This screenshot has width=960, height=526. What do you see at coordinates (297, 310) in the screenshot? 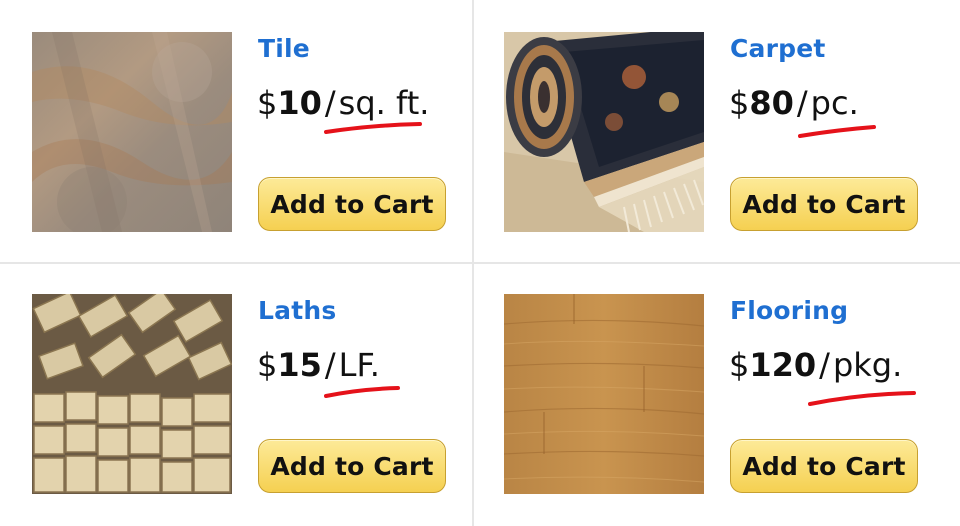
I see `product-name: Laths` at bounding box center [297, 310].